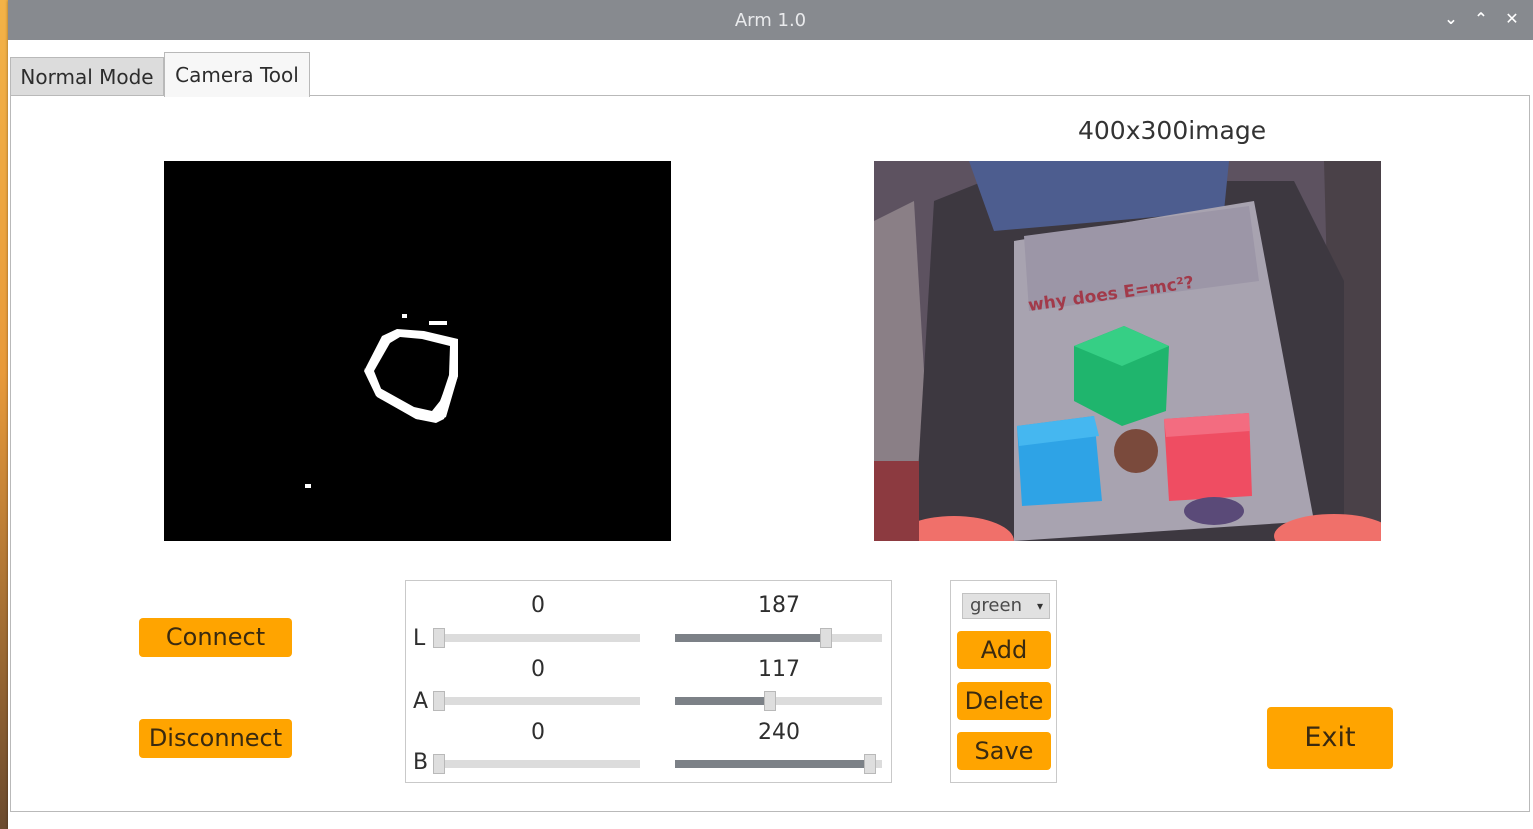 Image resolution: width=1533 pixels, height=829 pixels. Describe the element at coordinates (1004, 701) in the screenshot. I see `delete-button: Delete` at that location.